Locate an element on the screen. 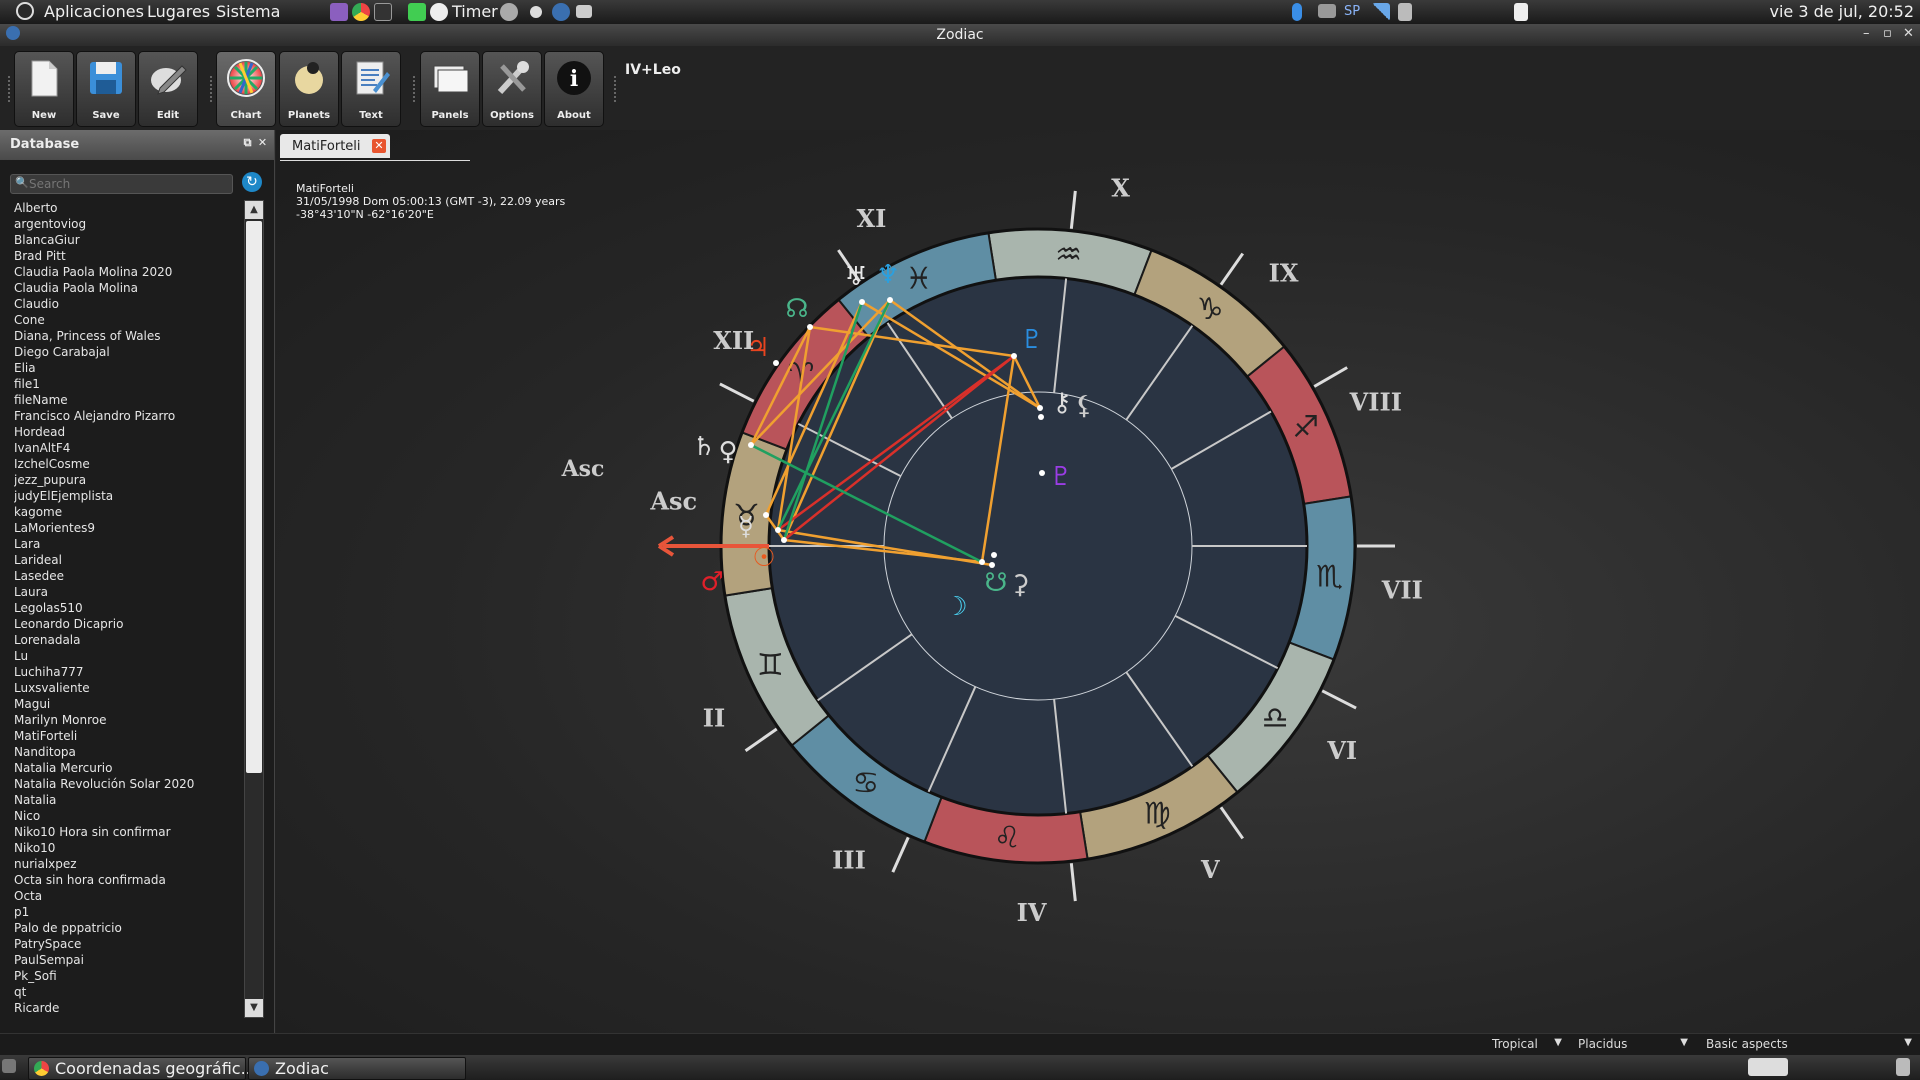 The width and height of the screenshot is (1920, 1080). menu-system: Sistema is located at coordinates (248, 11).